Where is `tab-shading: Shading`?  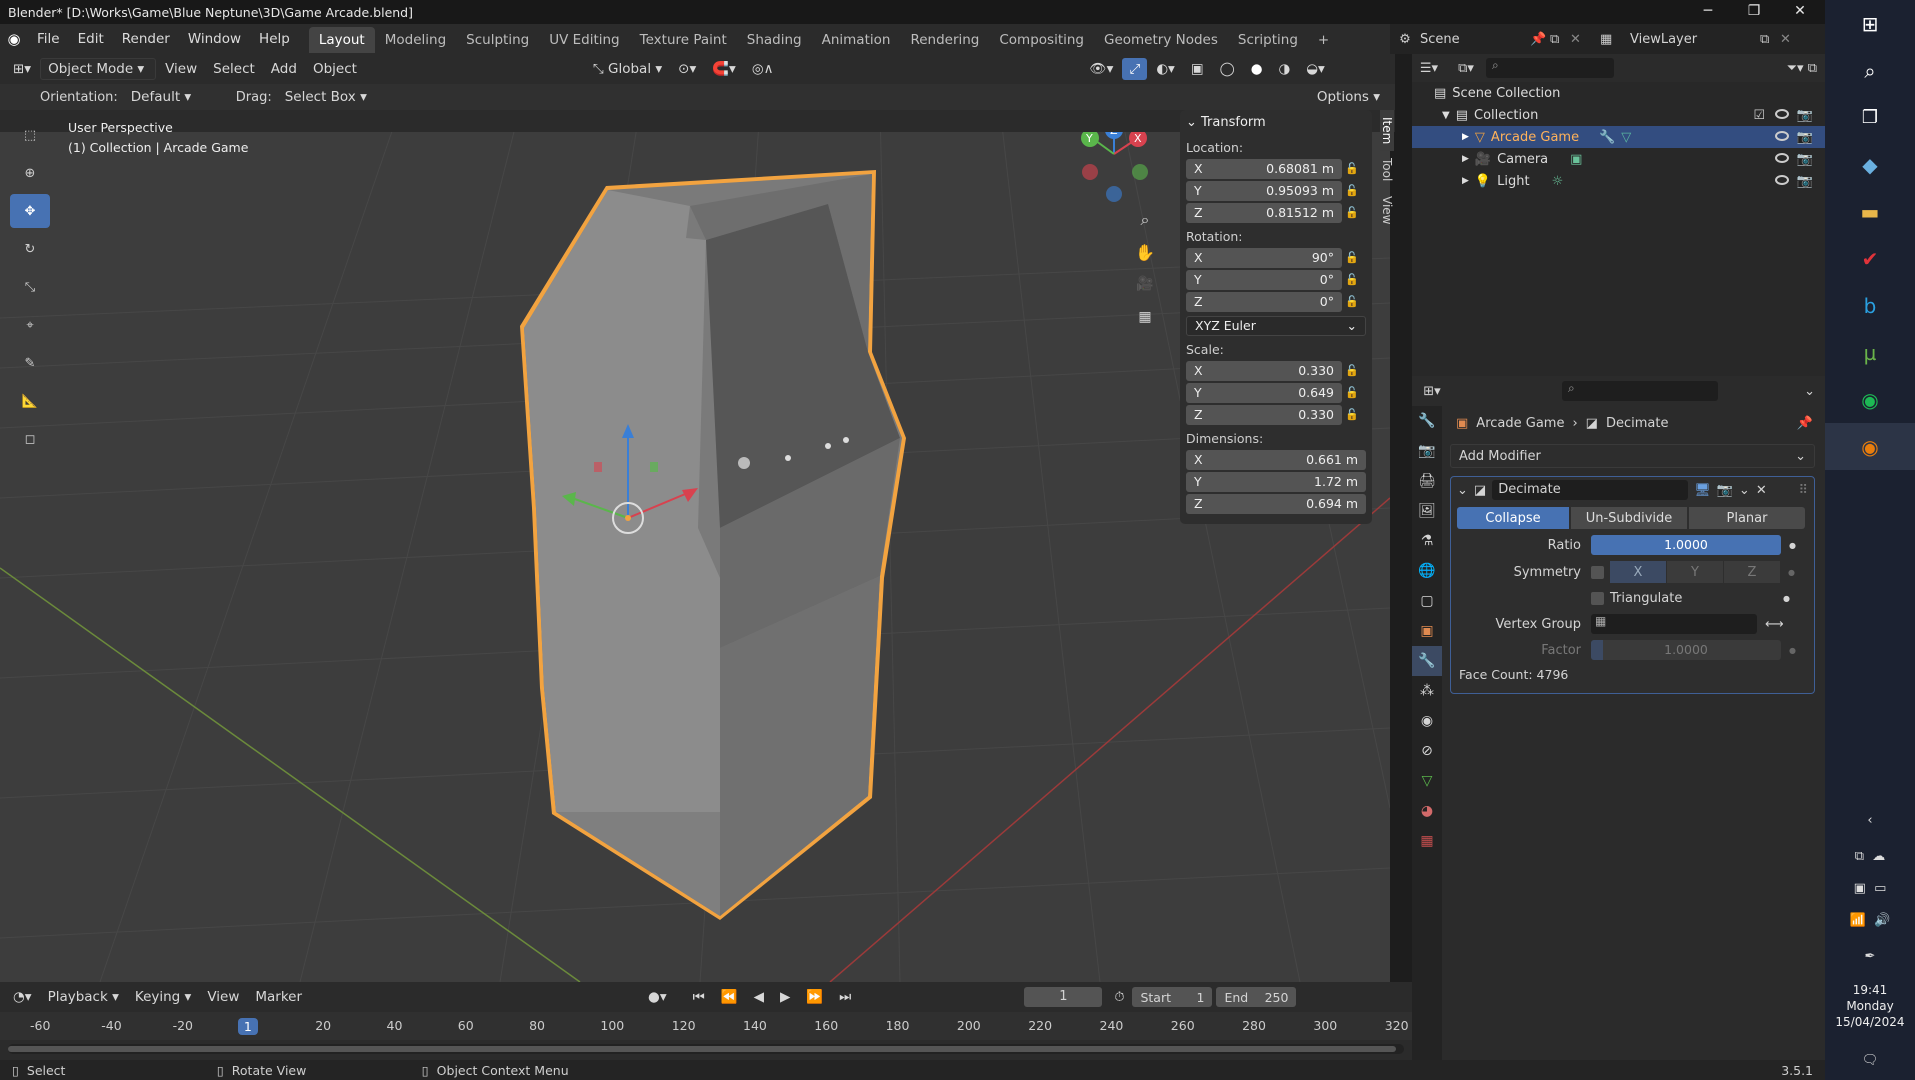 tab-shading: Shading is located at coordinates (774, 40).